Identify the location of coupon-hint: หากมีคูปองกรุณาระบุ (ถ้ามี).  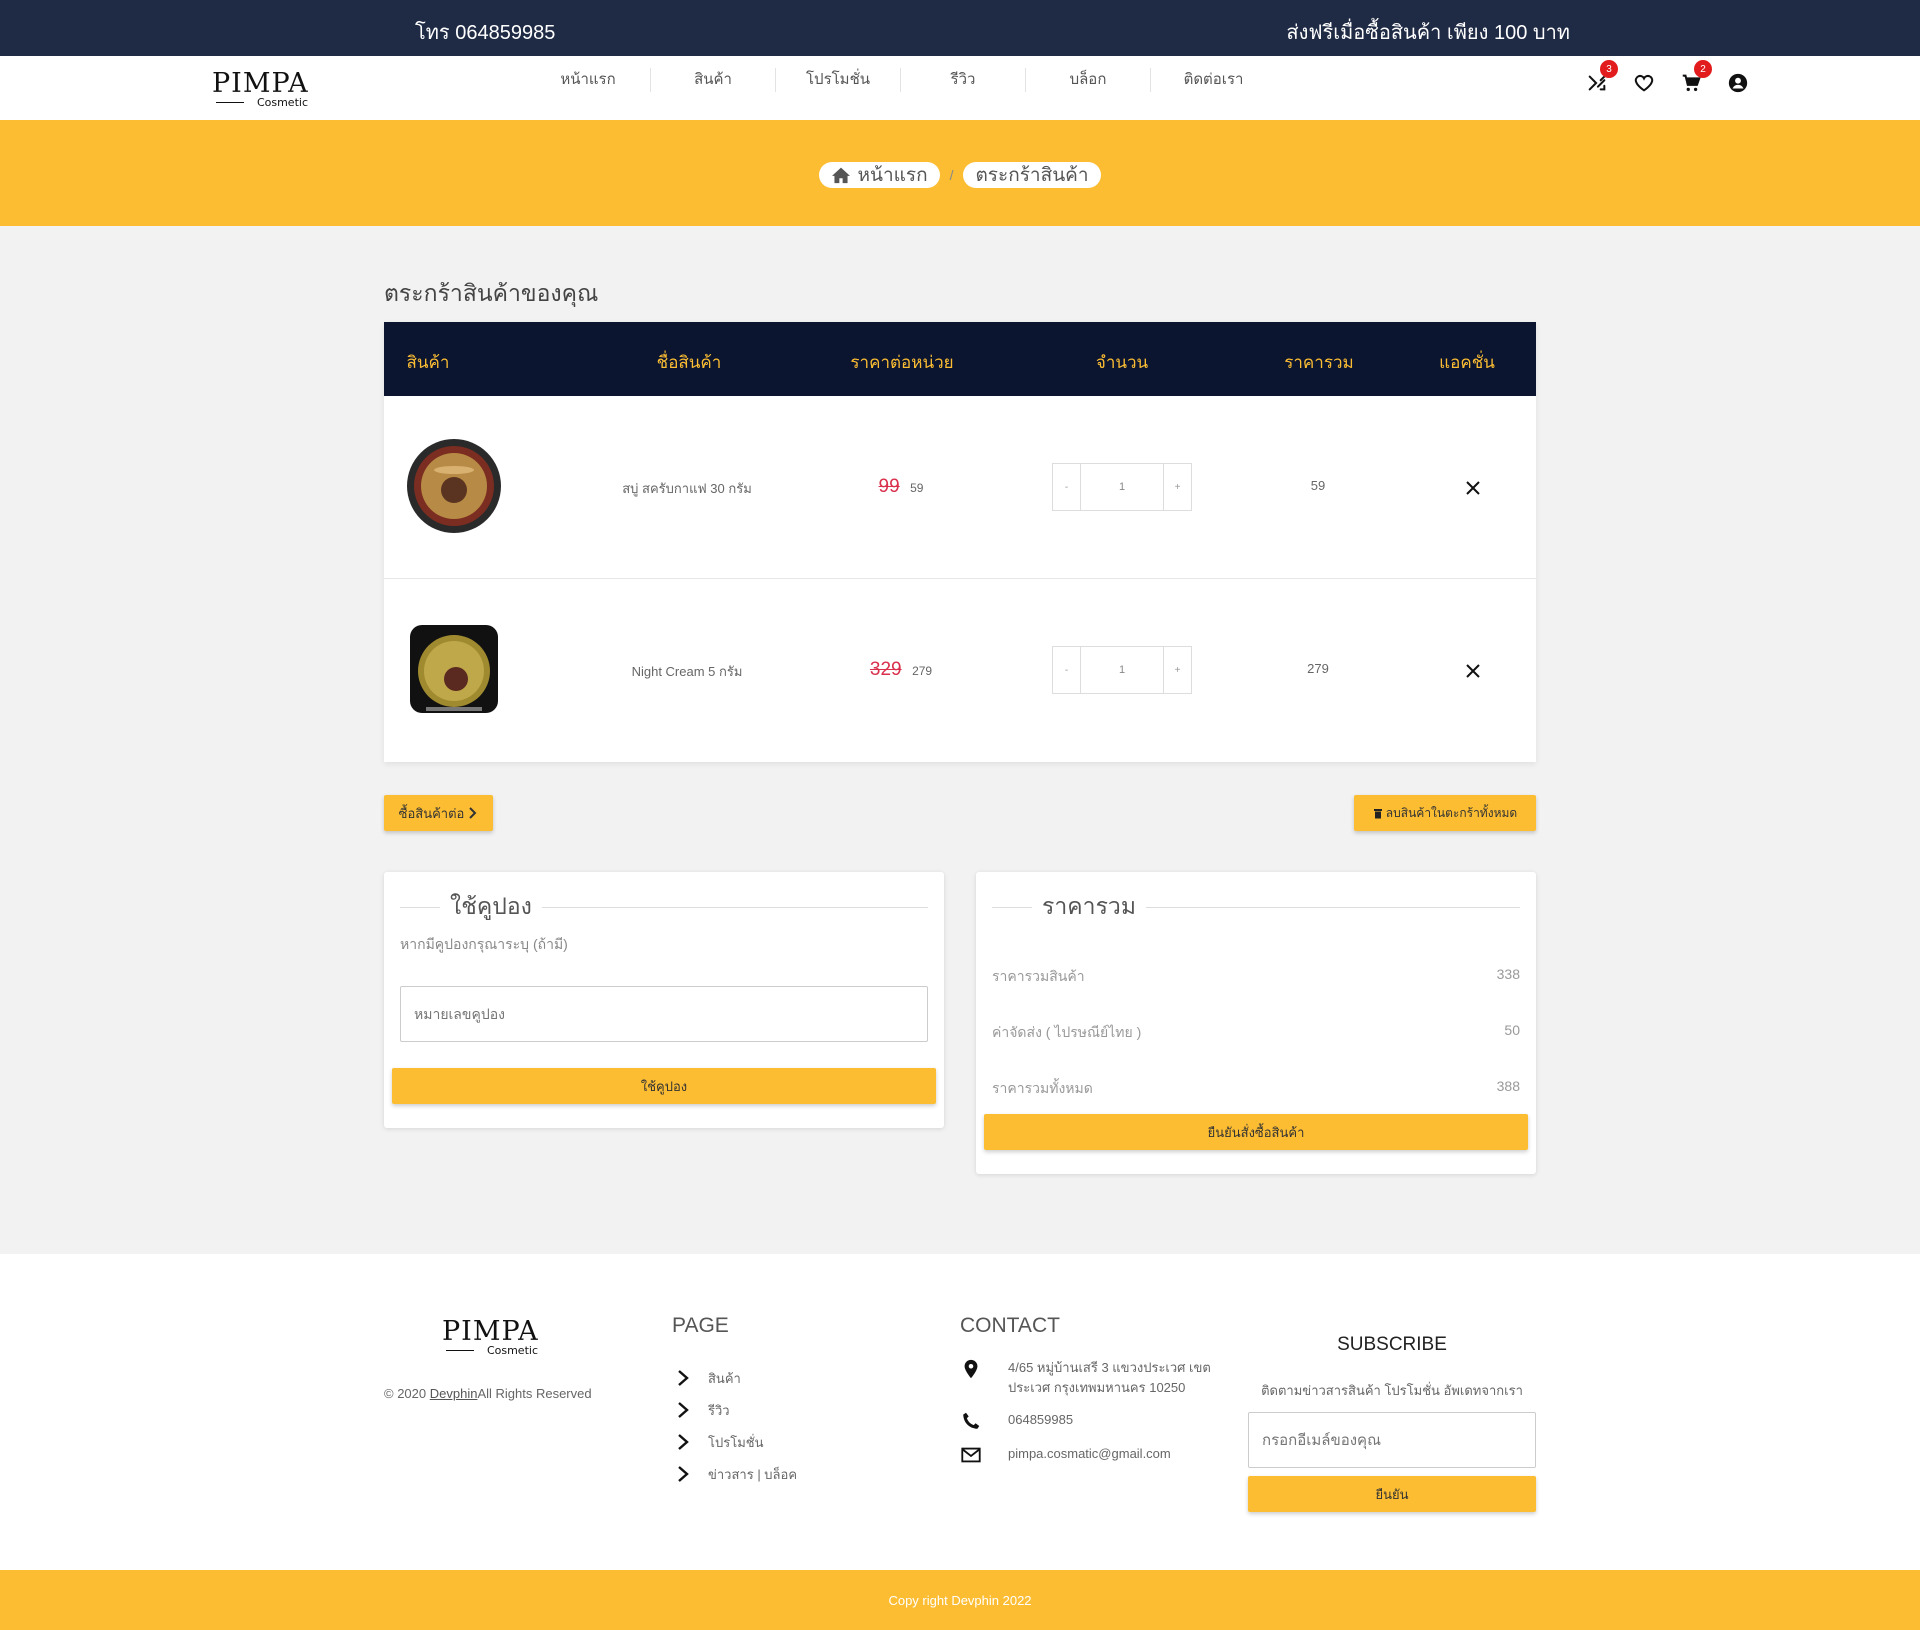
(484, 944).